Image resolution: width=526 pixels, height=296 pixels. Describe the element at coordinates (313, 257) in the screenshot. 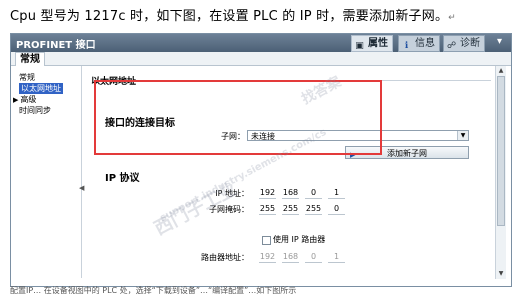

I see `router-octet-3: 0` at that location.